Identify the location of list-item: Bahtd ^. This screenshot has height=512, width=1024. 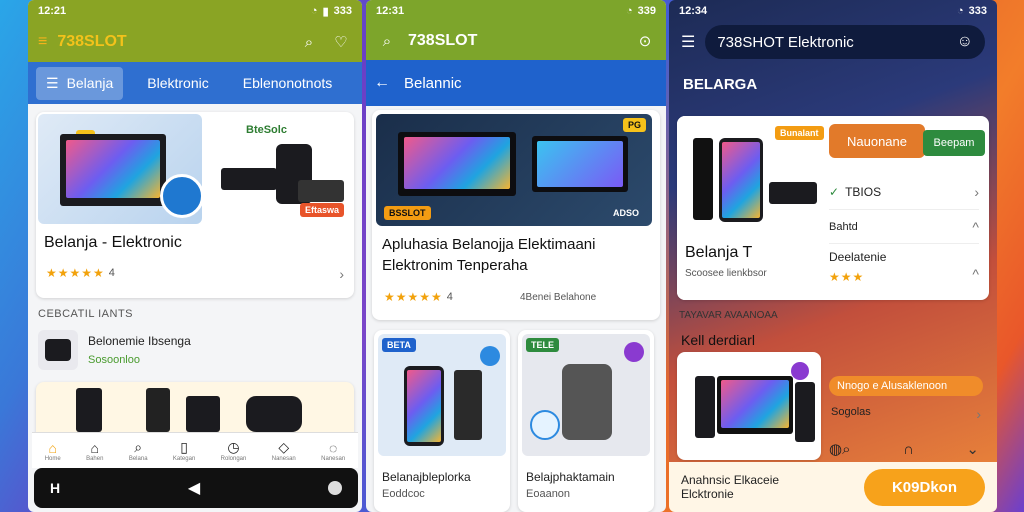
(904, 227).